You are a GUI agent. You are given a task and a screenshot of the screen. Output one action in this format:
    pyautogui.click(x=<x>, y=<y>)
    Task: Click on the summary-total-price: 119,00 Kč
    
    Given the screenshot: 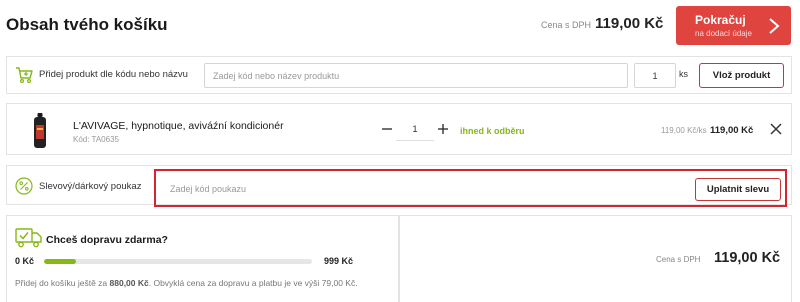 What is the action you would take?
    pyautogui.click(x=747, y=258)
    